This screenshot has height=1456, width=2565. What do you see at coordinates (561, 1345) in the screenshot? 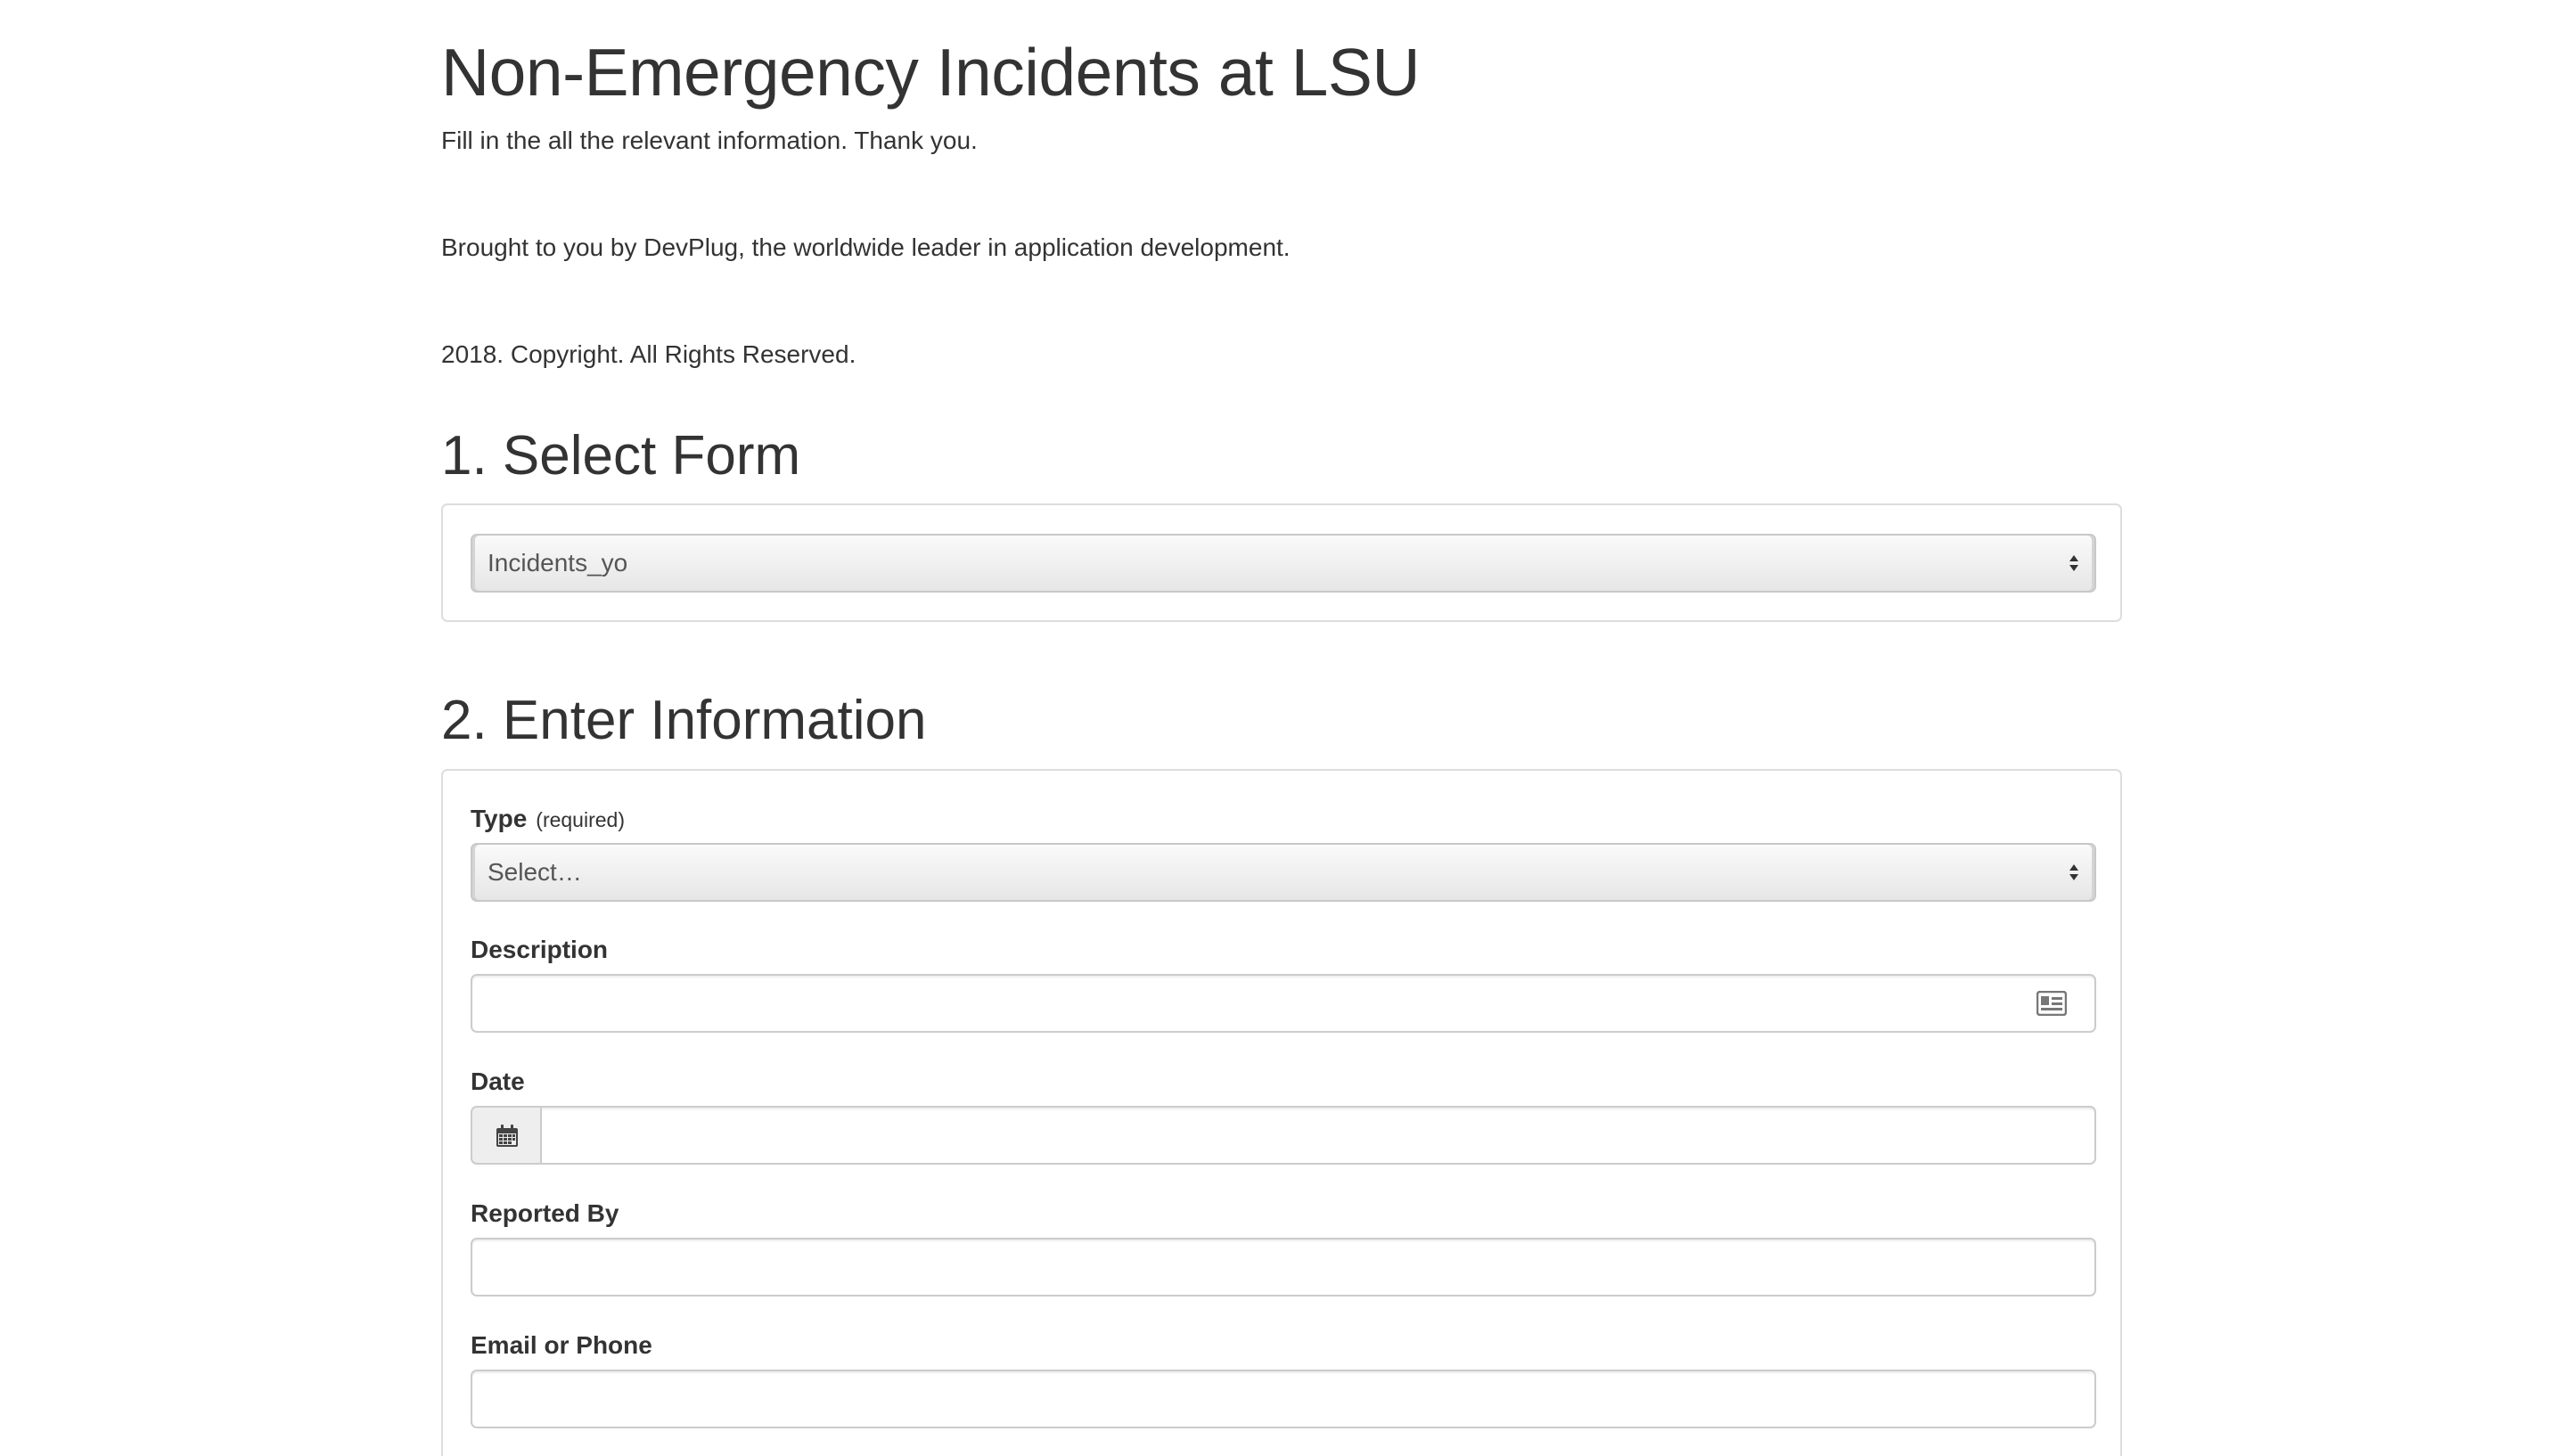
I see `email-or-phone-label: Email or Phone` at bounding box center [561, 1345].